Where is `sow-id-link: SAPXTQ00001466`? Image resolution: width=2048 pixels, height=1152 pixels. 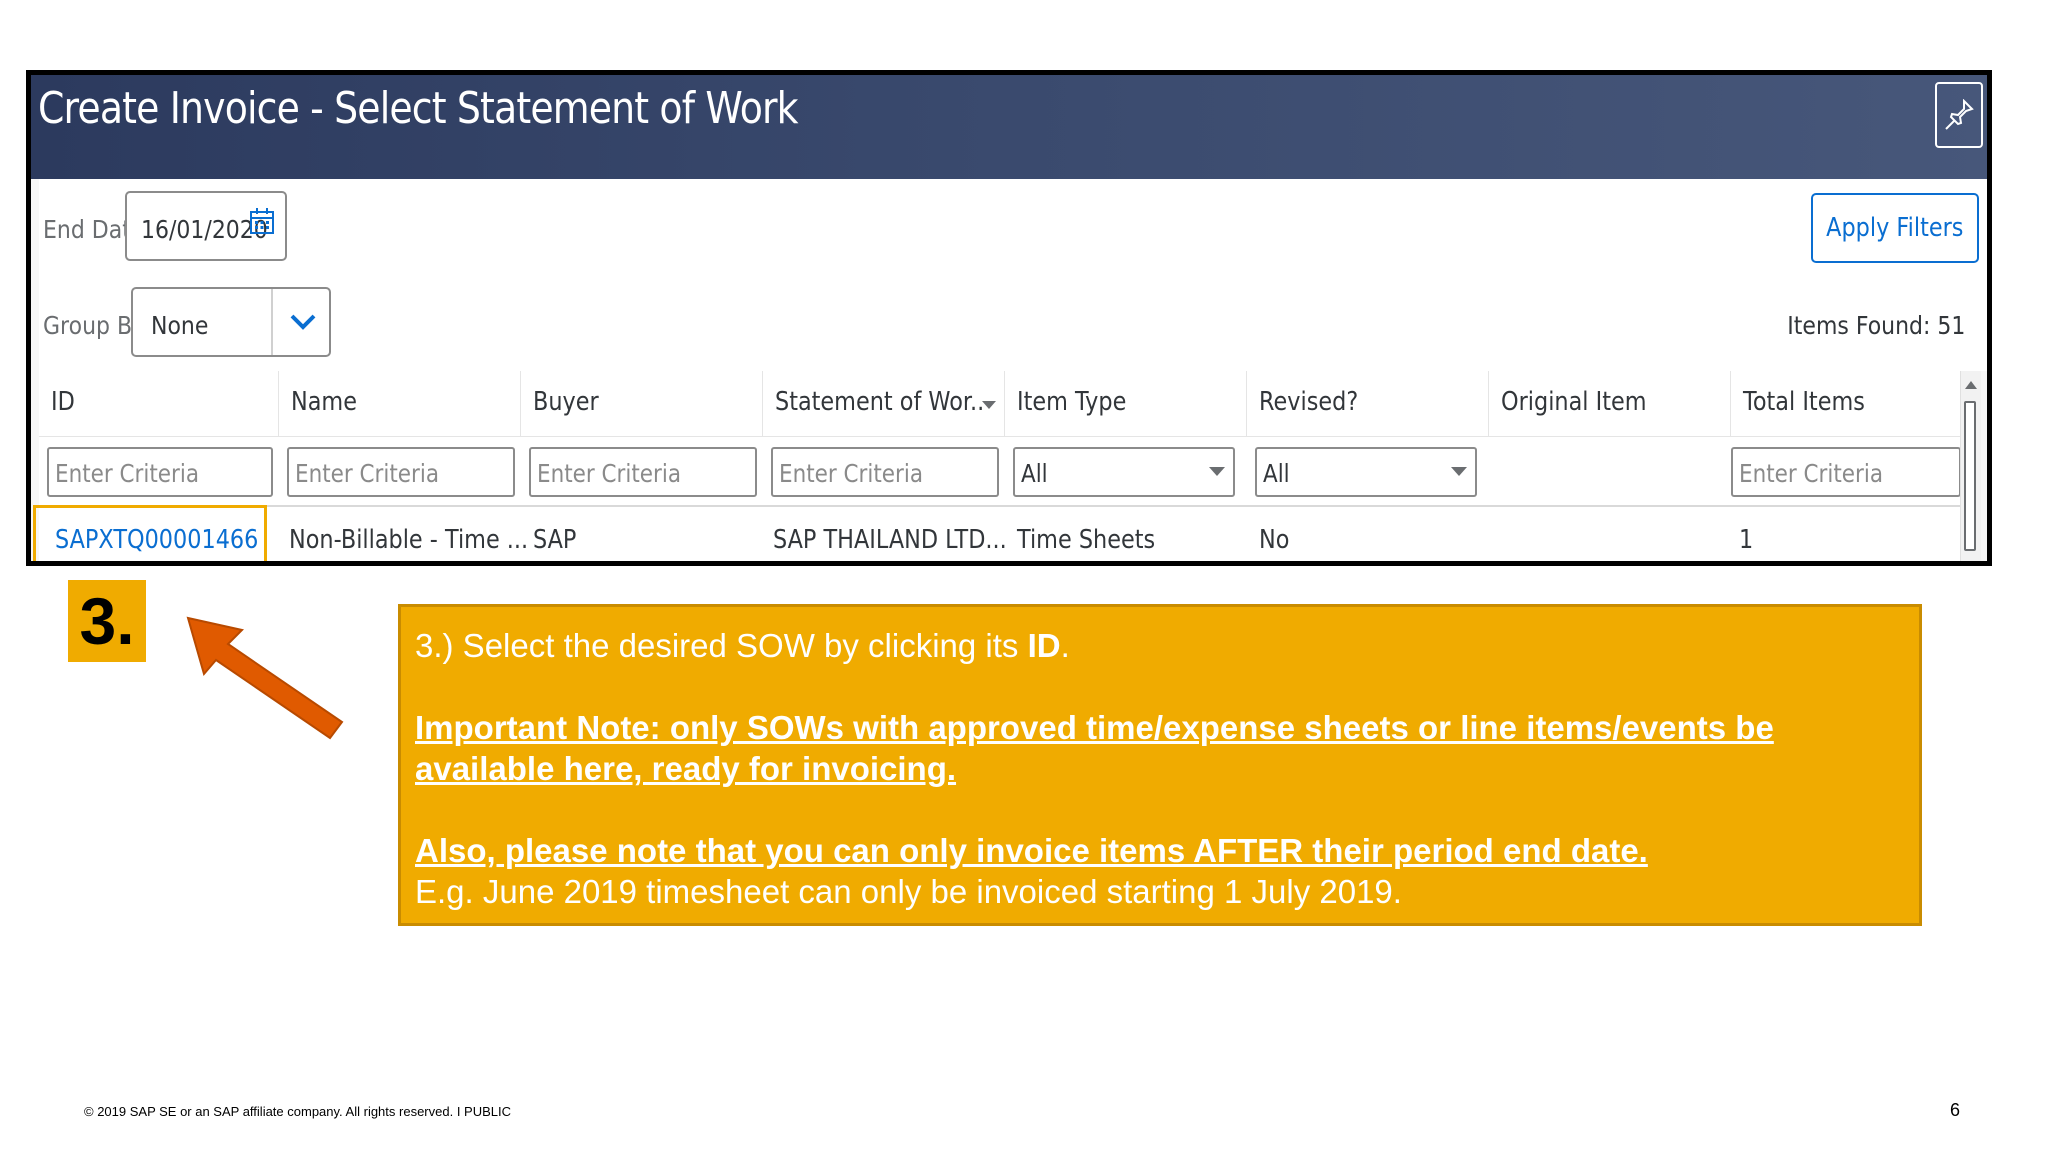 sow-id-link: SAPXTQ00001466 is located at coordinates (156, 540).